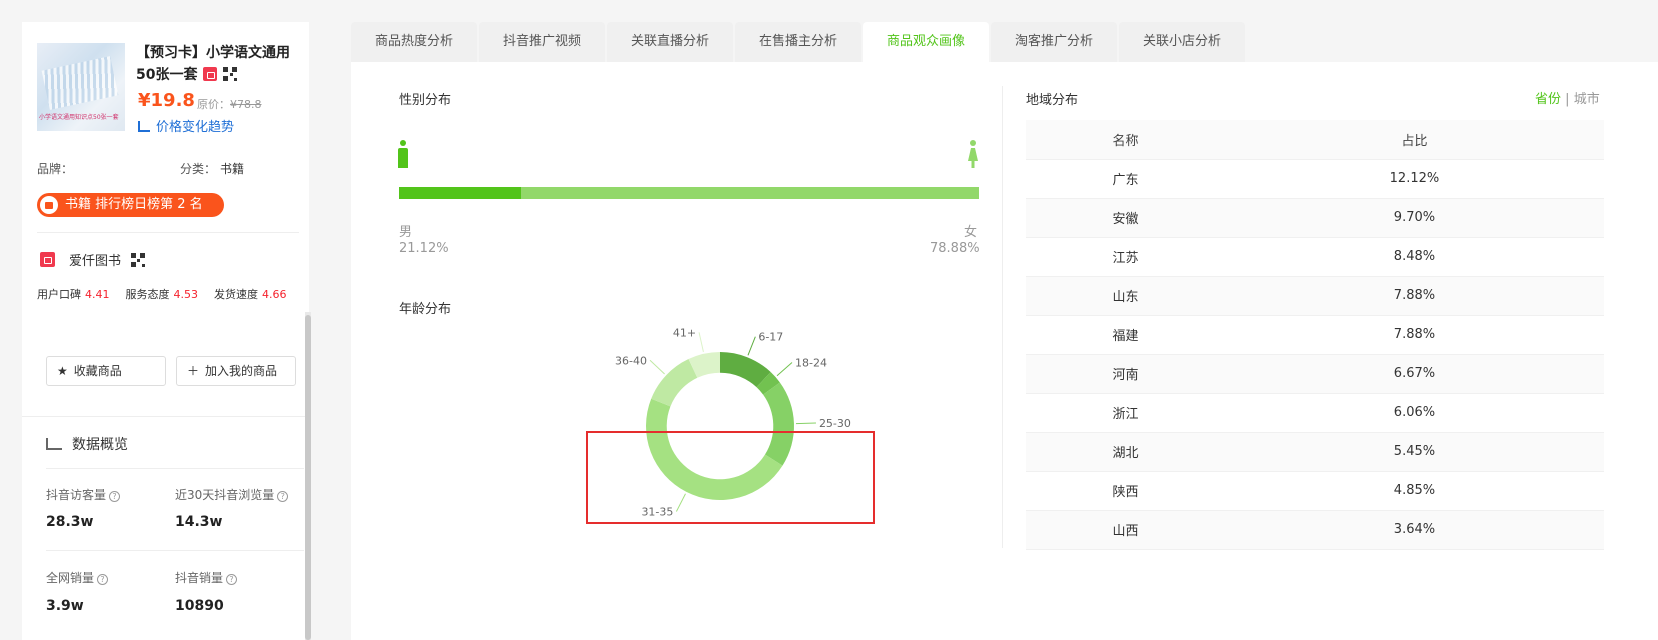 The image size is (1658, 640). I want to click on table-row: 安徽 9.70%, so click(1315, 218).